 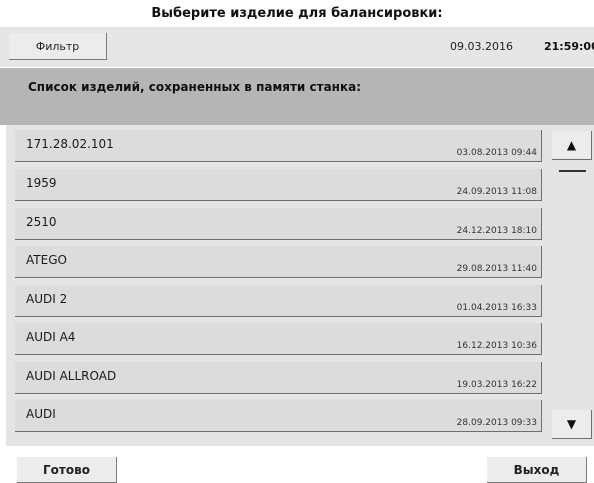 I want to click on list-item: ATEGO 29.08.2013 11:40, so click(x=278, y=262).